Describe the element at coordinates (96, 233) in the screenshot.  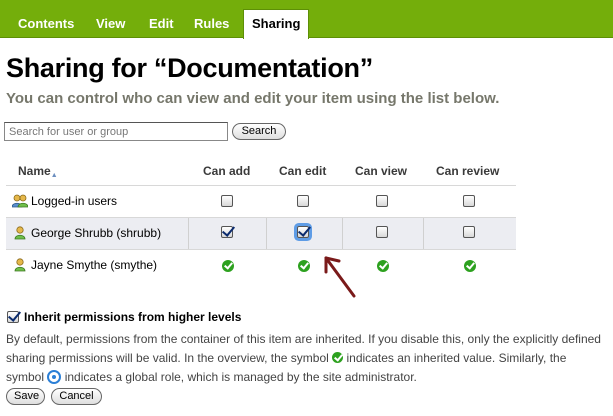
I see `row-name-label: George Shrubb (shrubb)` at that location.